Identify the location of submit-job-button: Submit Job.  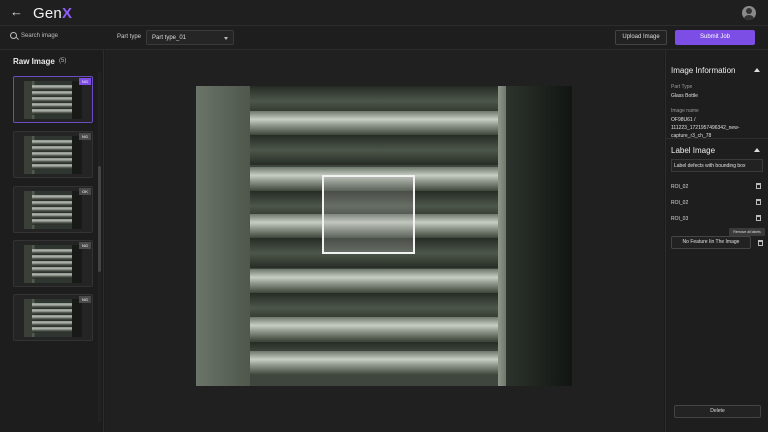
(715, 37).